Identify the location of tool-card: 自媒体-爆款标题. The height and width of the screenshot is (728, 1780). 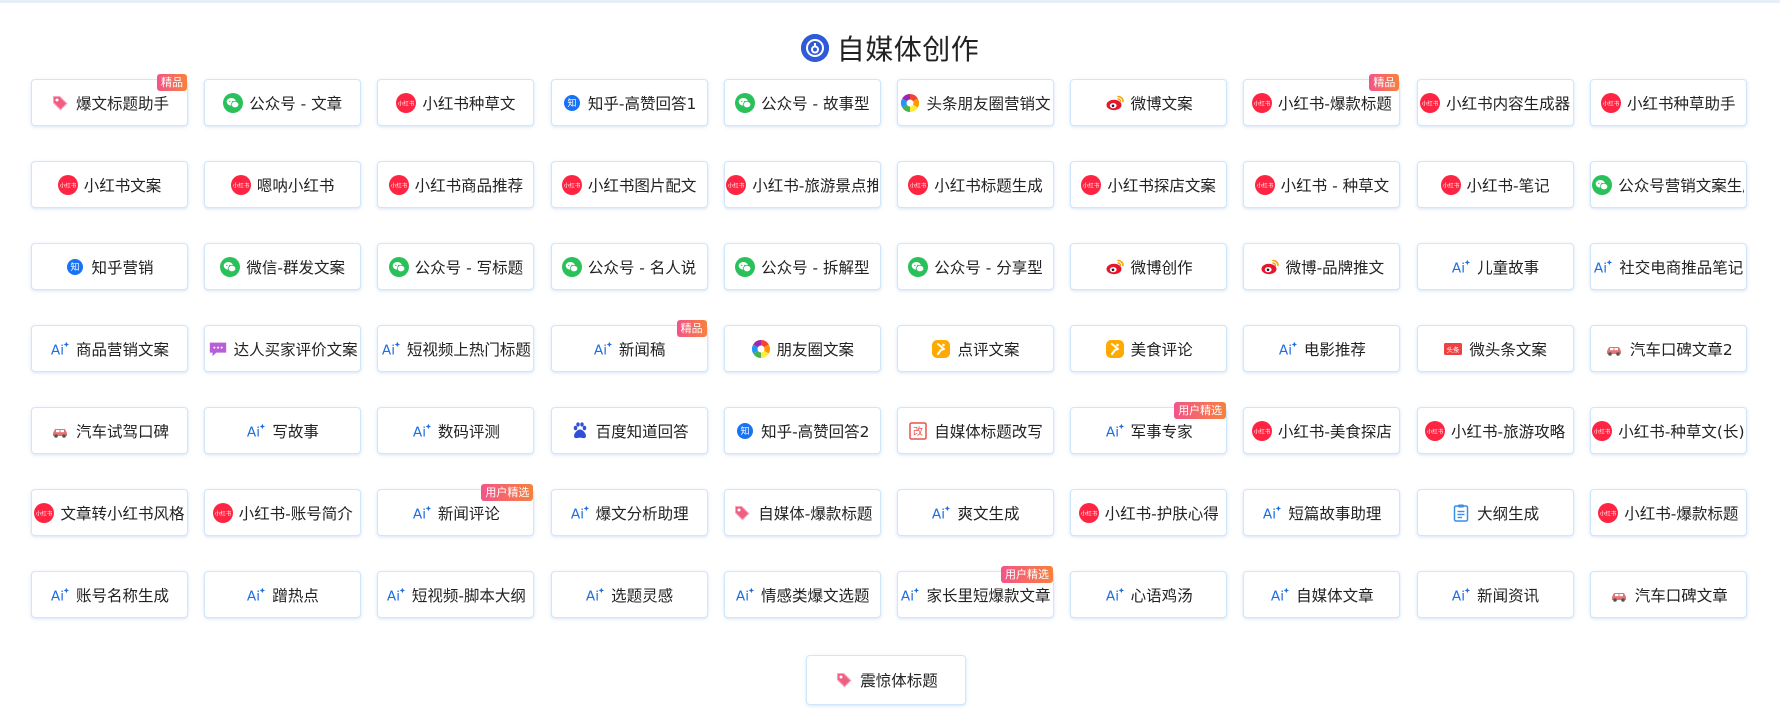
(802, 512).